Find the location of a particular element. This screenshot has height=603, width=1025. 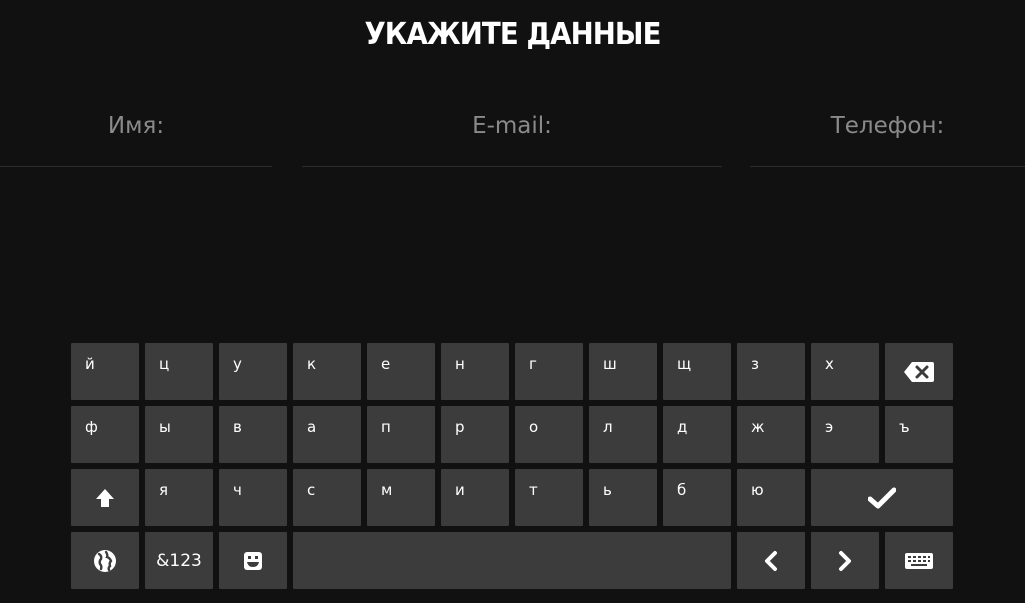

key-letter: к is located at coordinates (327, 371).